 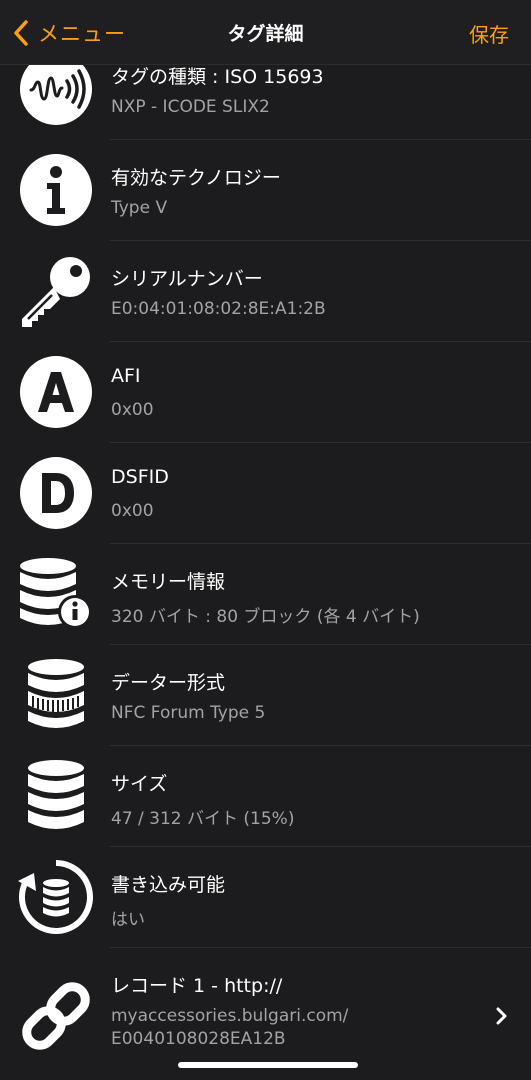 I want to click on row-value: NFC Forum Type 5, so click(x=188, y=713).